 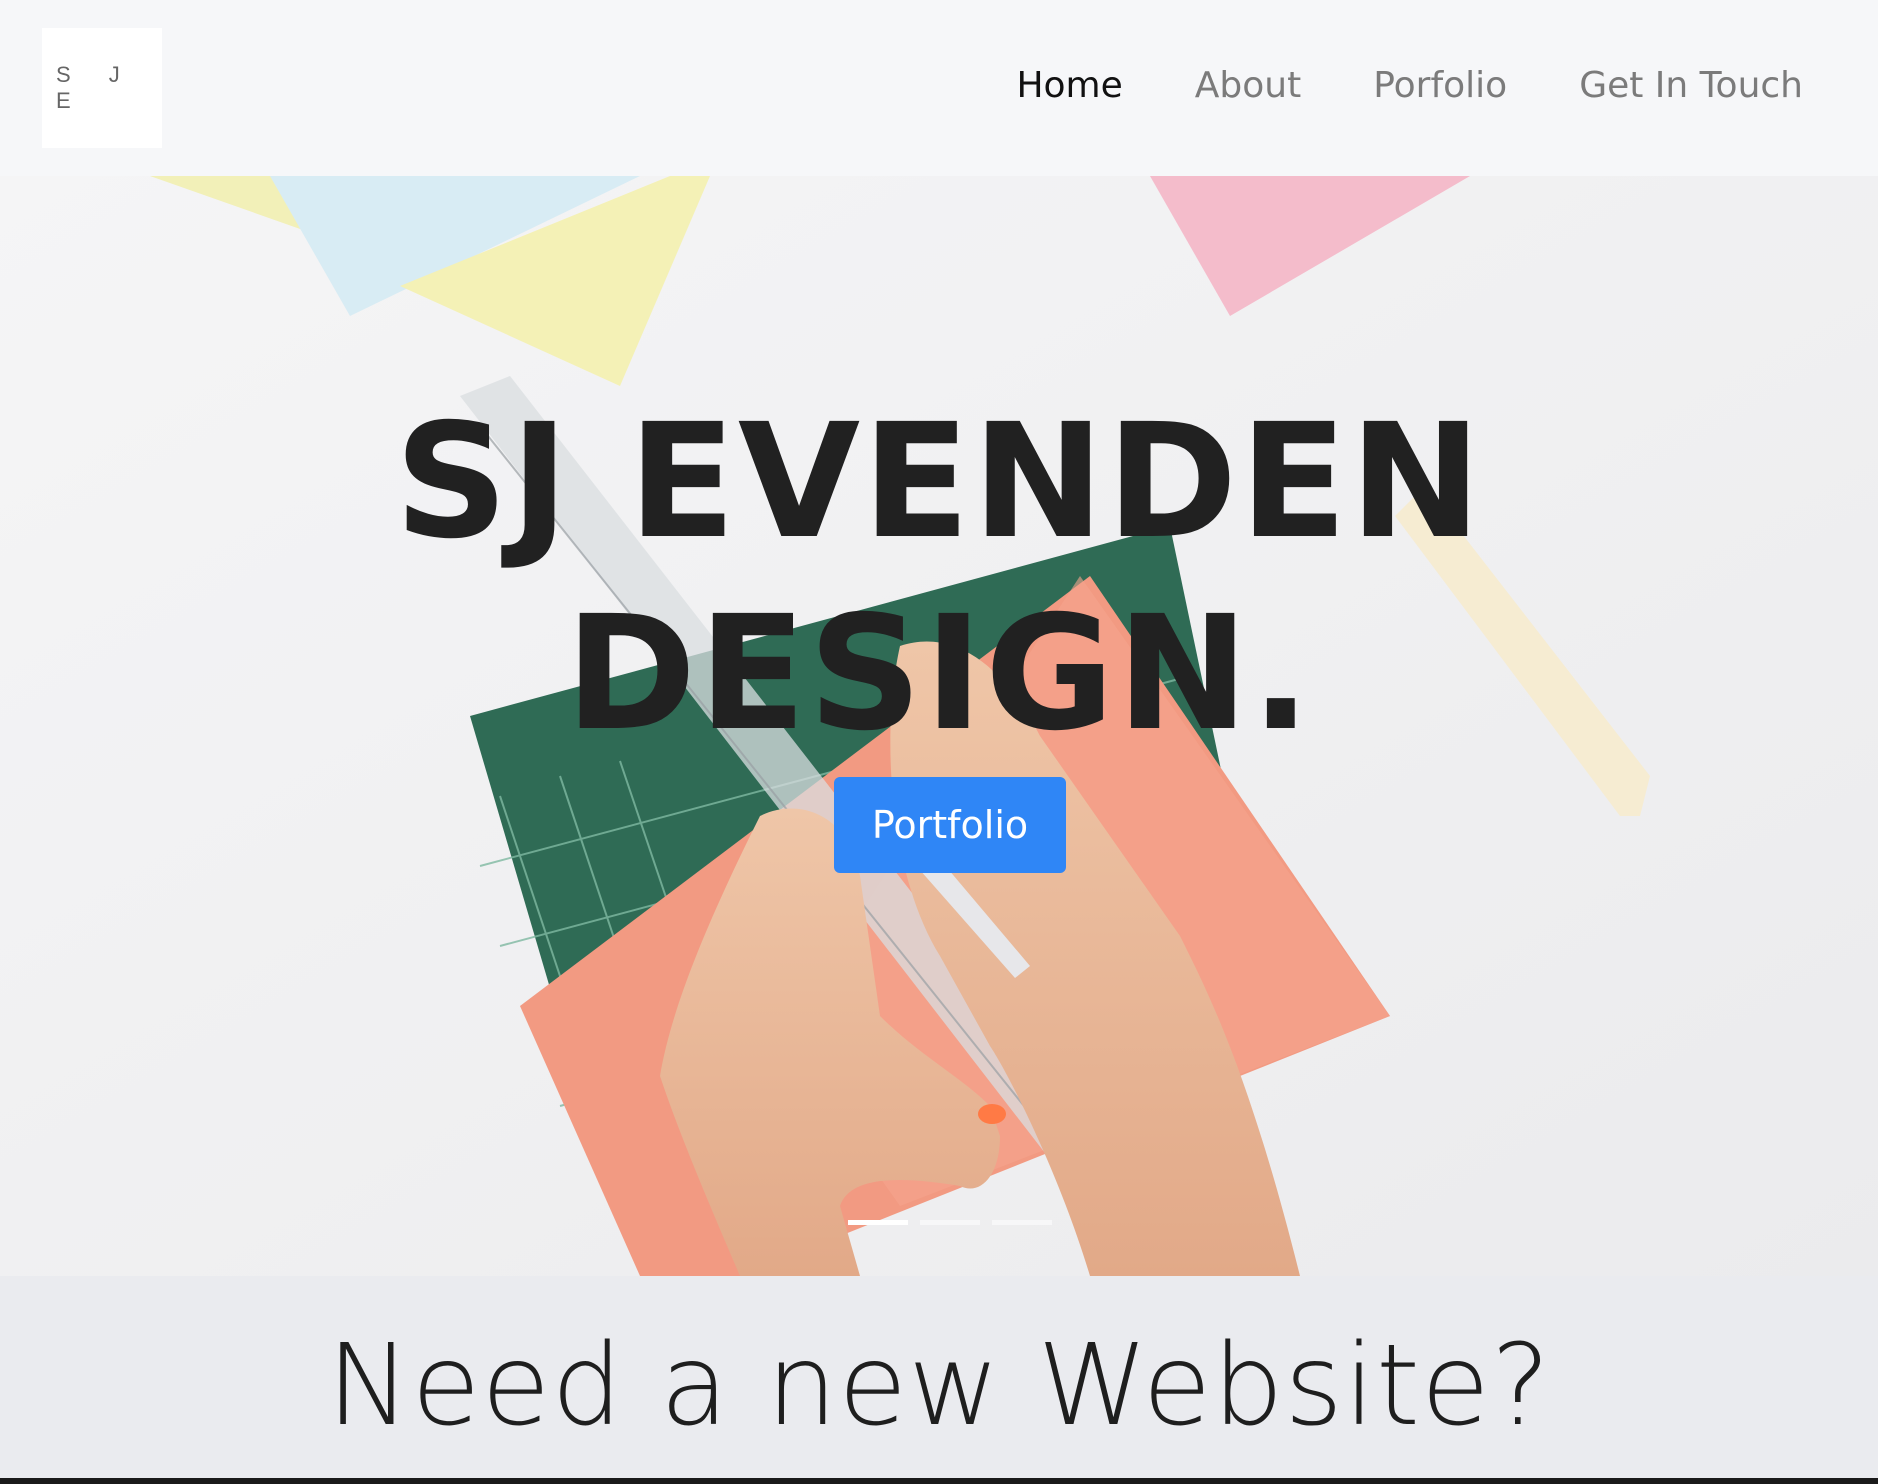 I want to click on tagline-section: Need a new Website?, so click(x=939, y=1380).